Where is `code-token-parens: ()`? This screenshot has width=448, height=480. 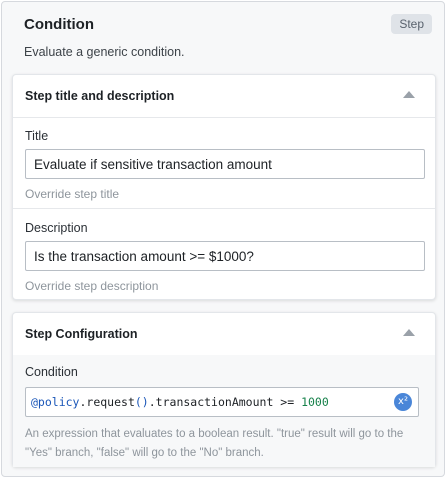 code-token-parens: () is located at coordinates (141, 402).